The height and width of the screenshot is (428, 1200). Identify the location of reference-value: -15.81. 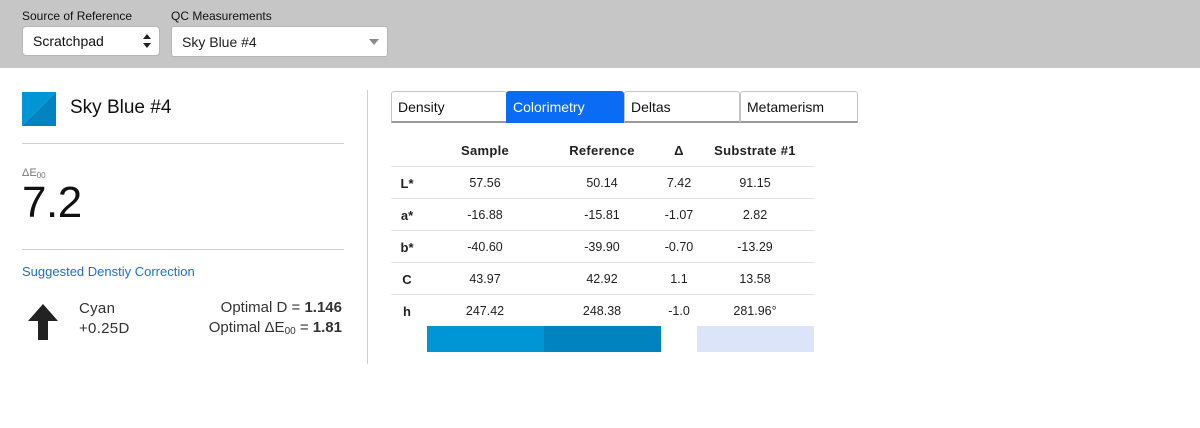
(602, 215).